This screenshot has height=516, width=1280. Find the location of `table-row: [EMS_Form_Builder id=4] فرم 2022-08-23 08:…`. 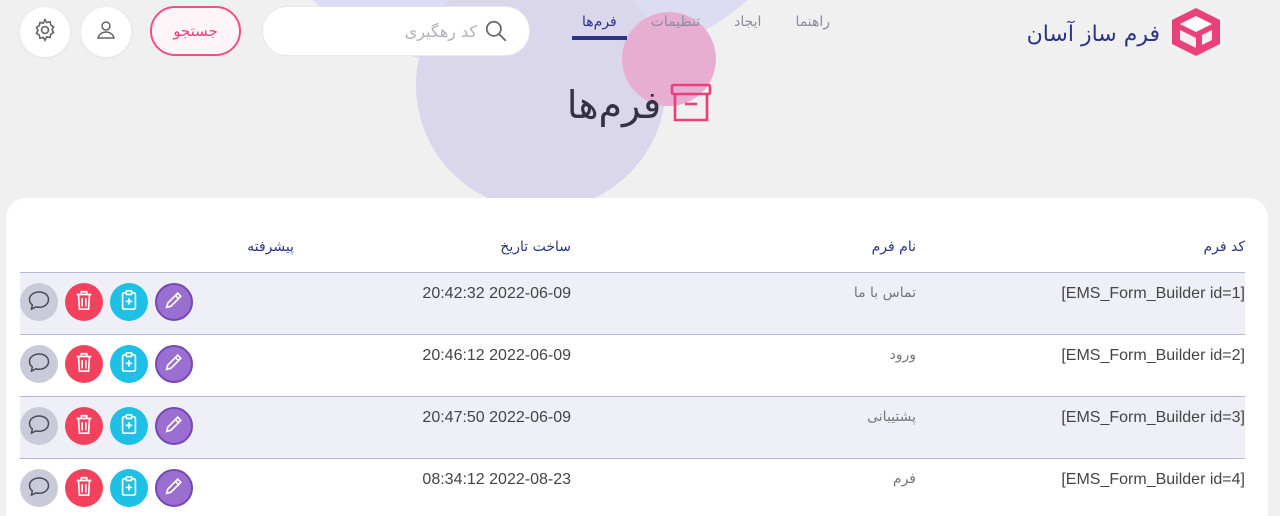

table-row: [EMS_Form_Builder id=4] فرم 2022-08-23 08:… is located at coordinates (632, 487).